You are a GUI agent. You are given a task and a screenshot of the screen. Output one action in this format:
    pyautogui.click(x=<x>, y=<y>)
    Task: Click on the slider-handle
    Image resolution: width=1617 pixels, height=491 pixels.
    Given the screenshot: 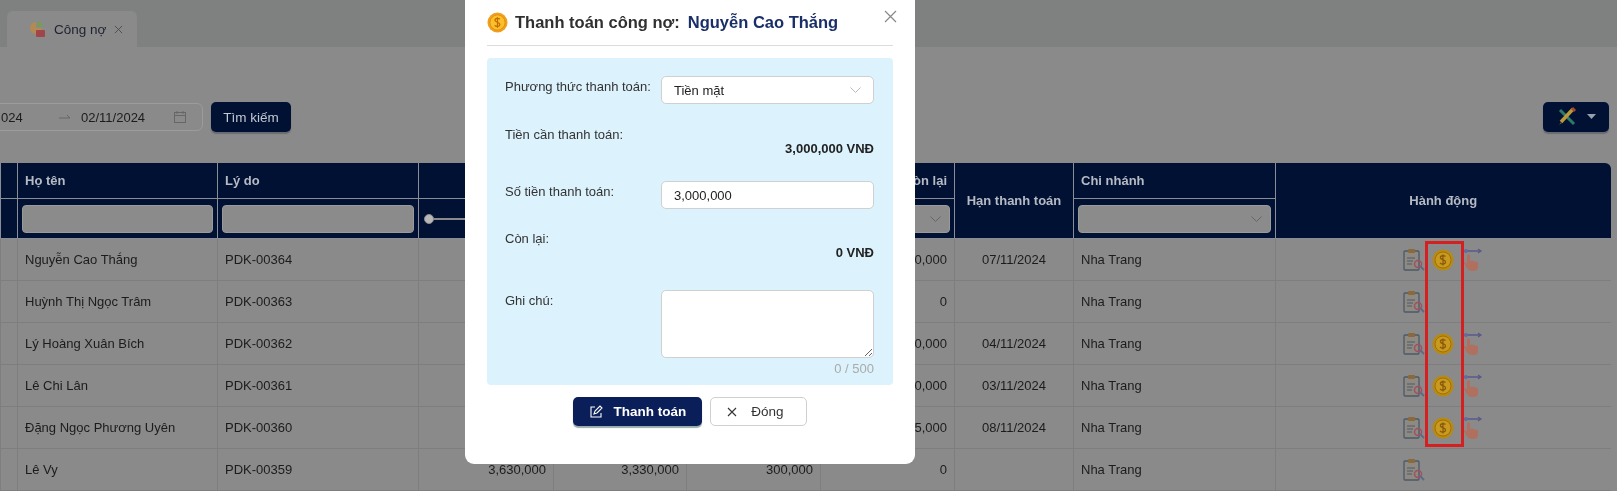 What is the action you would take?
    pyautogui.click(x=429, y=218)
    